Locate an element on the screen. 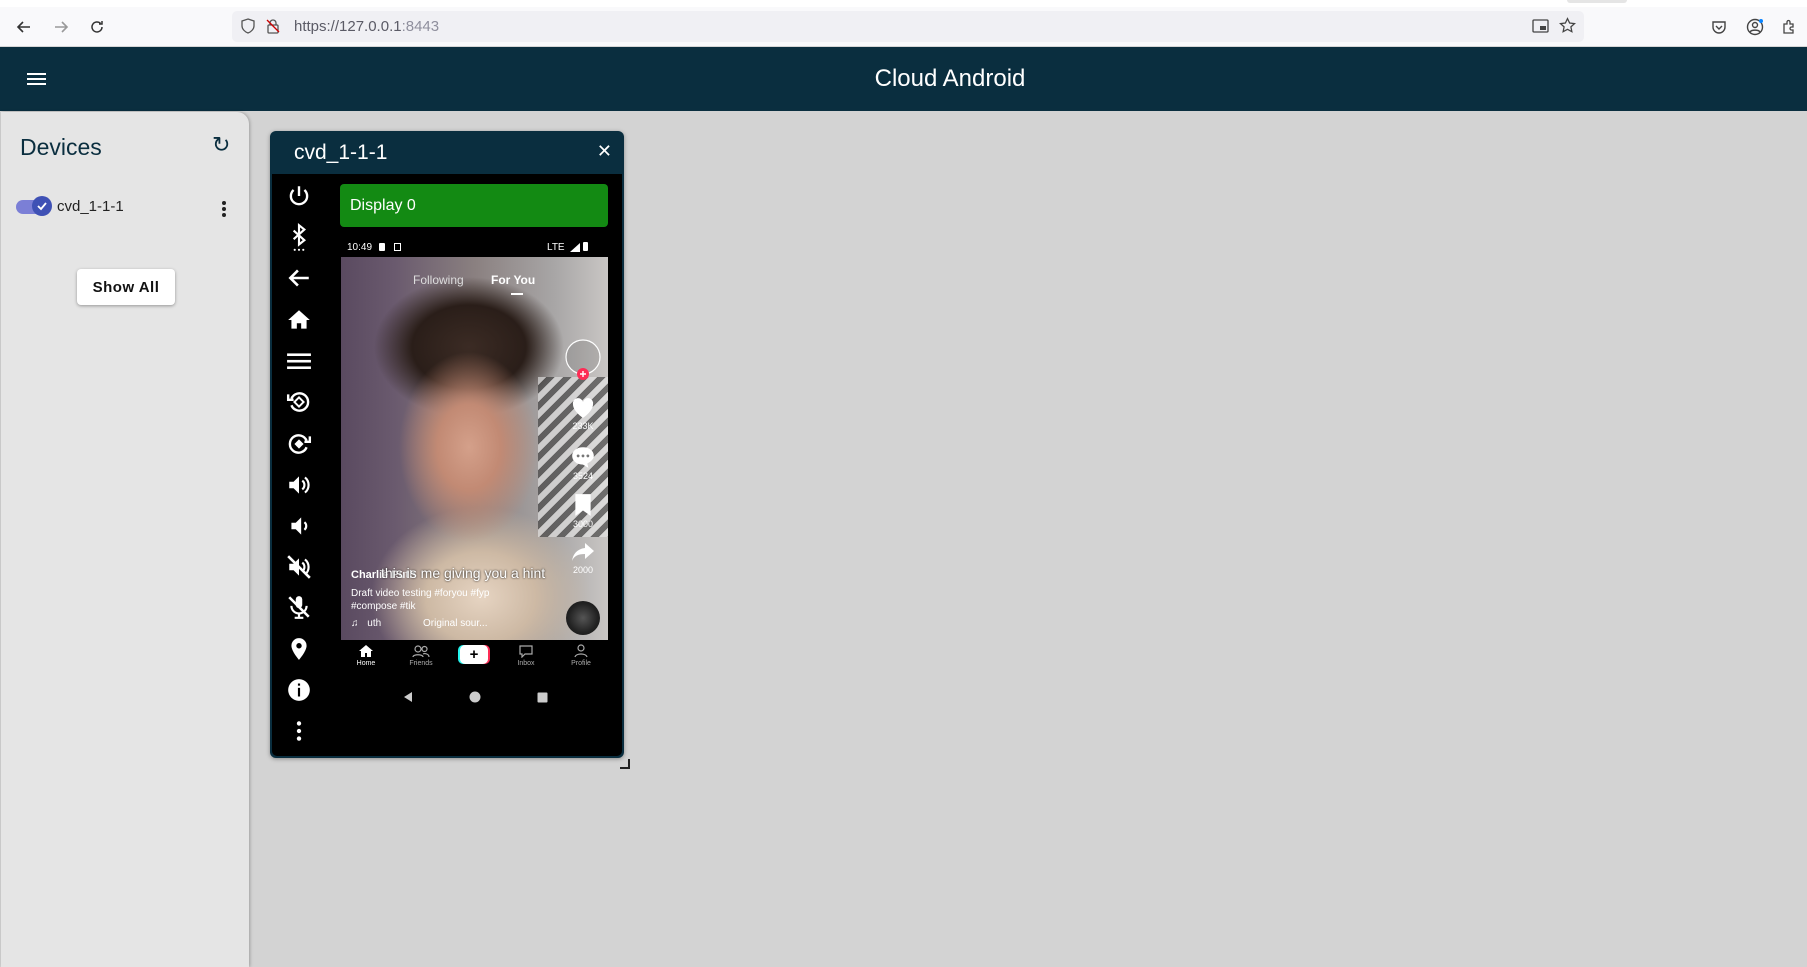  bookmark-star-icon is located at coordinates (1567, 28).